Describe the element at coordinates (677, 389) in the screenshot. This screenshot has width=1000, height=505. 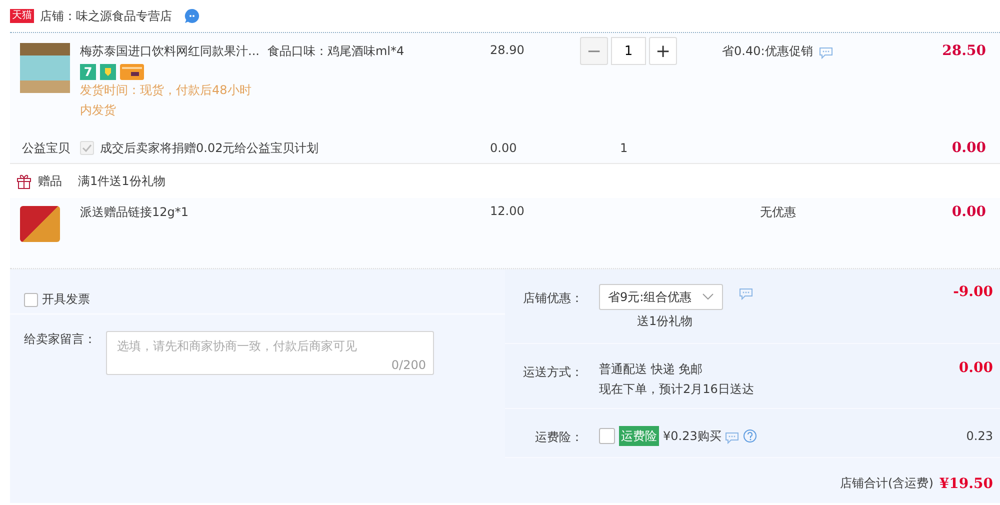
I see `delivery-estimate: 现在下单，预计2月16日送达` at that location.